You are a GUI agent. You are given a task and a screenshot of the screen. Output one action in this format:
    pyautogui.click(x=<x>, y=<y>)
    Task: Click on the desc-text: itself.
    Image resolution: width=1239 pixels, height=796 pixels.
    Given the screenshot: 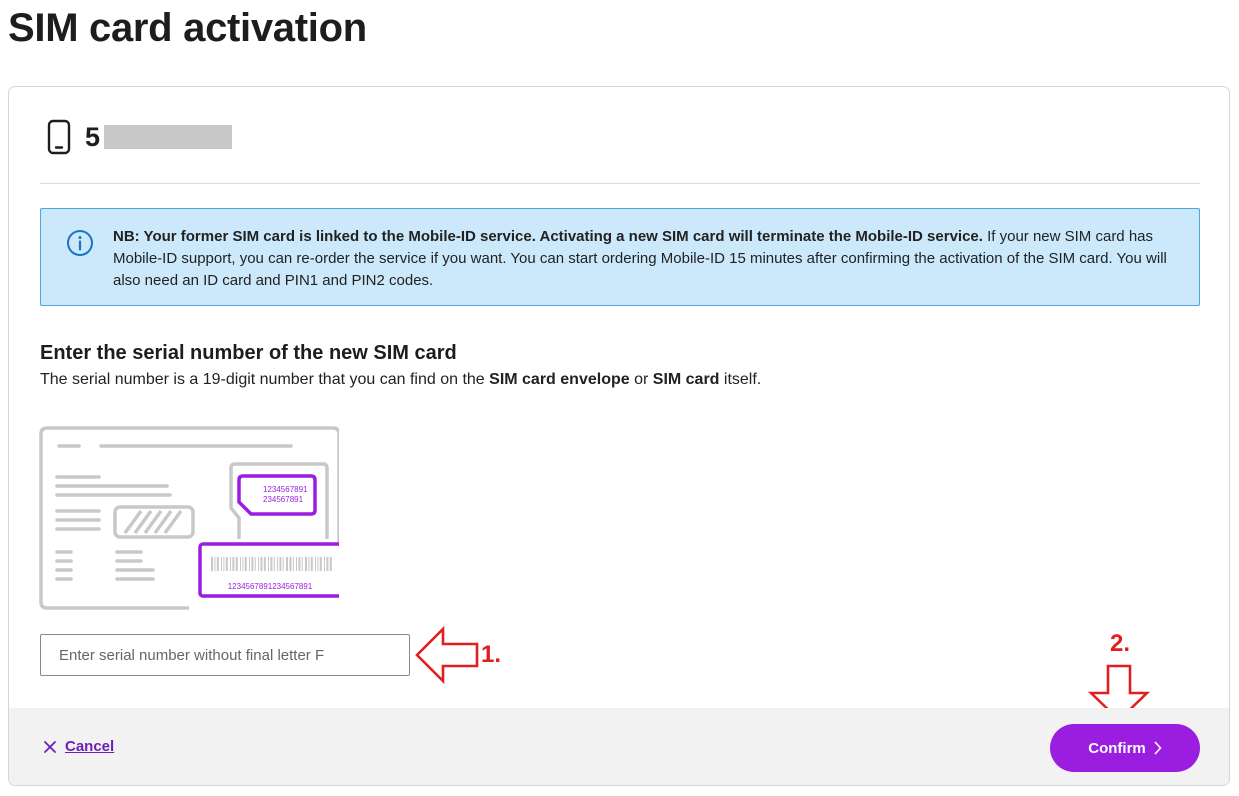 What is the action you would take?
    pyautogui.click(x=740, y=379)
    